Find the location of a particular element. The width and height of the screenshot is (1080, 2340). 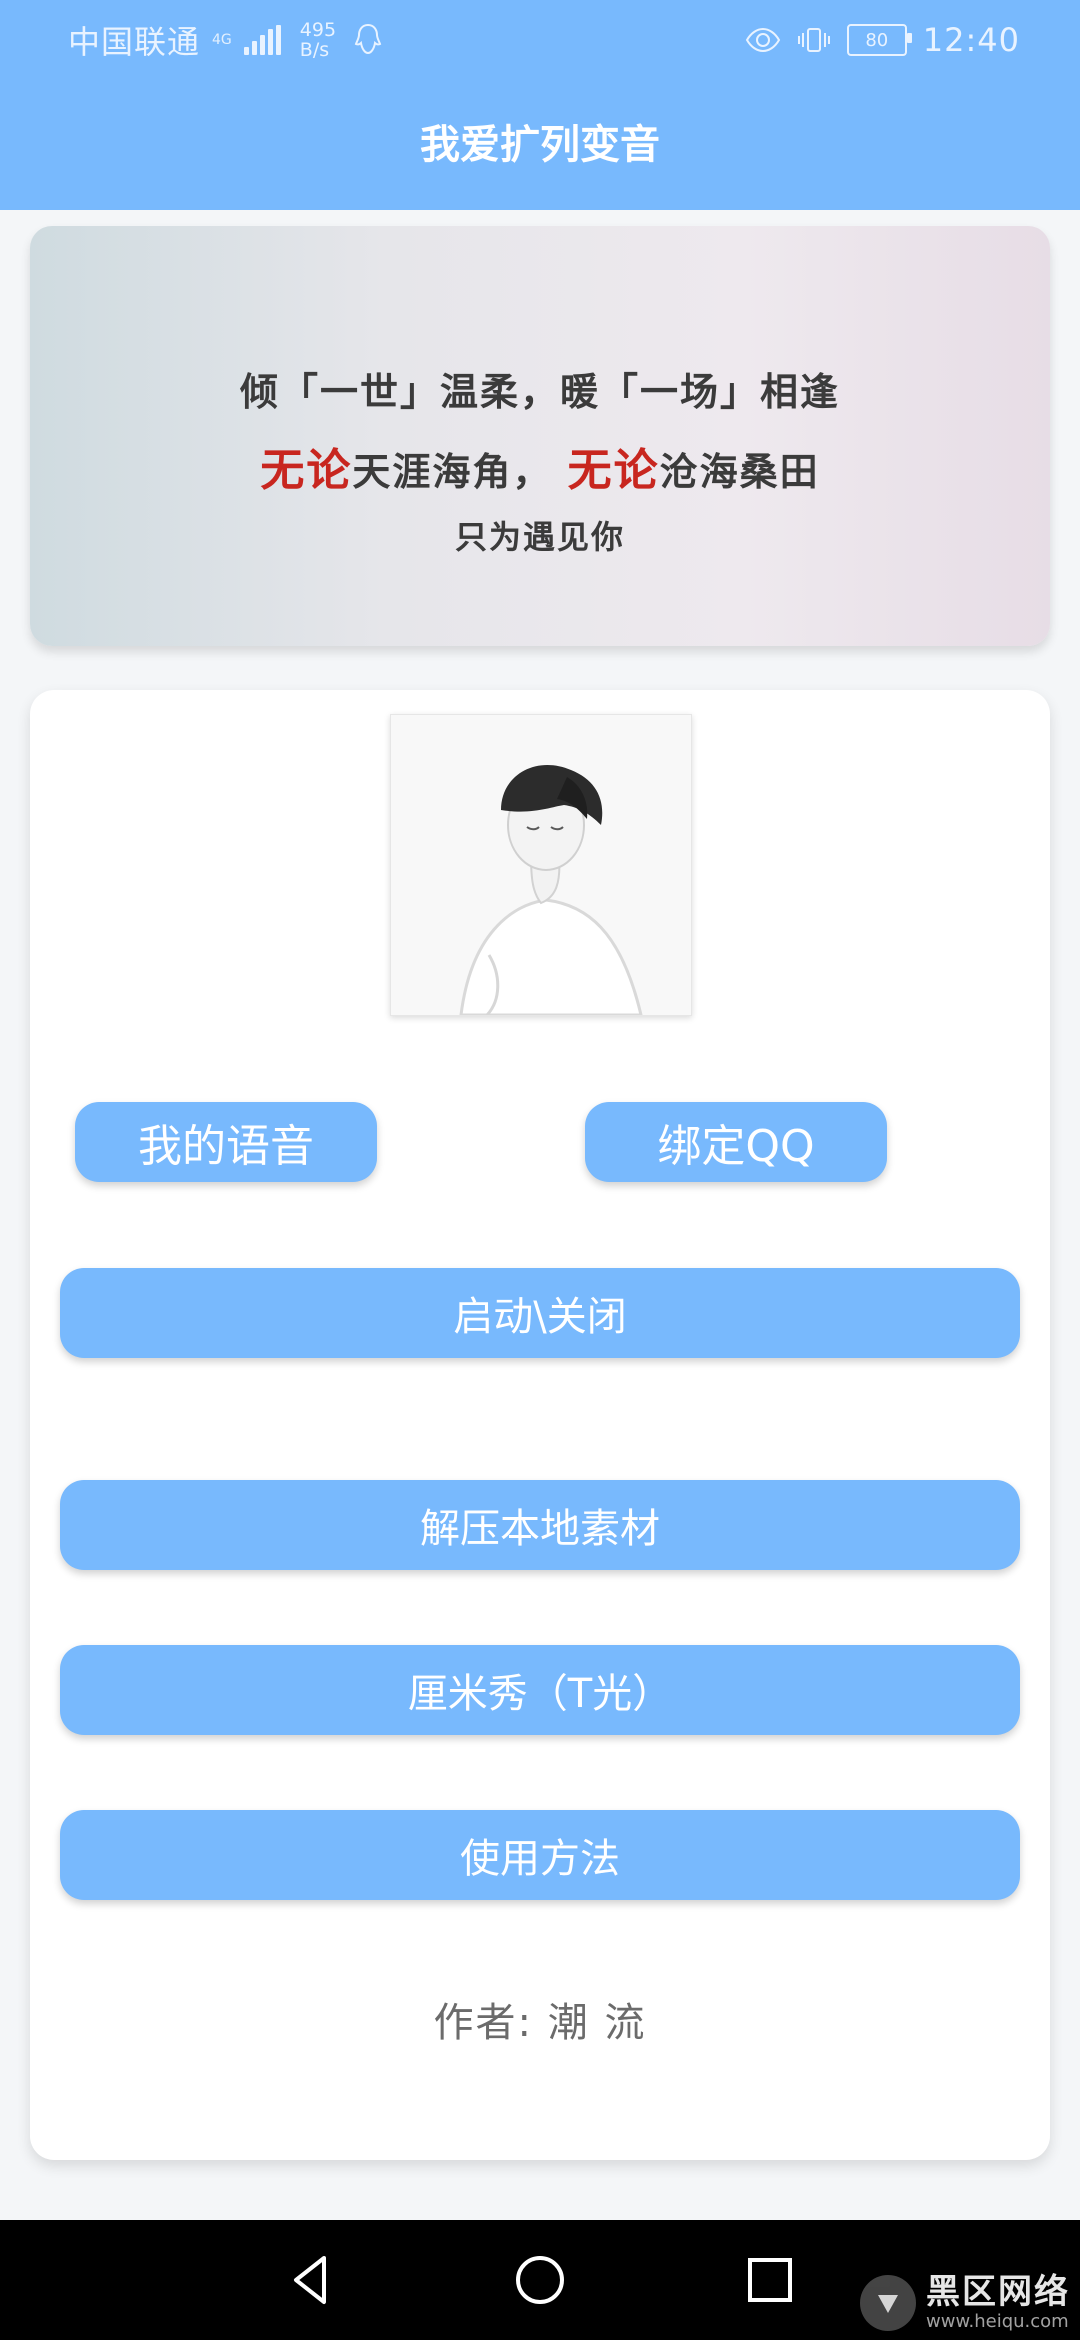

eye-icon is located at coordinates (762, 40).